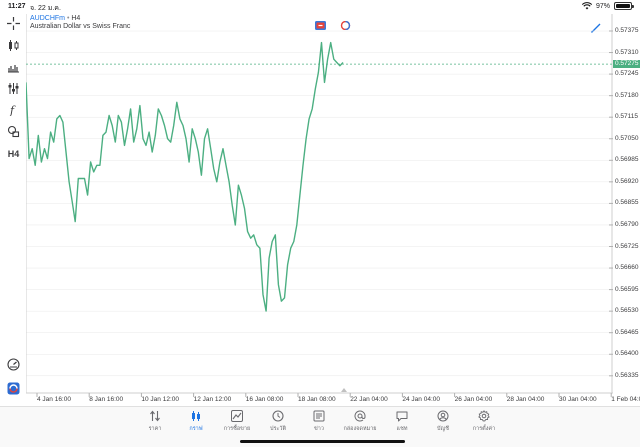 Image resolution: width=640 pixels, height=447 pixels. What do you see at coordinates (627, 246) in the screenshot?
I see `y-tick-label: 0.56725` at bounding box center [627, 246].